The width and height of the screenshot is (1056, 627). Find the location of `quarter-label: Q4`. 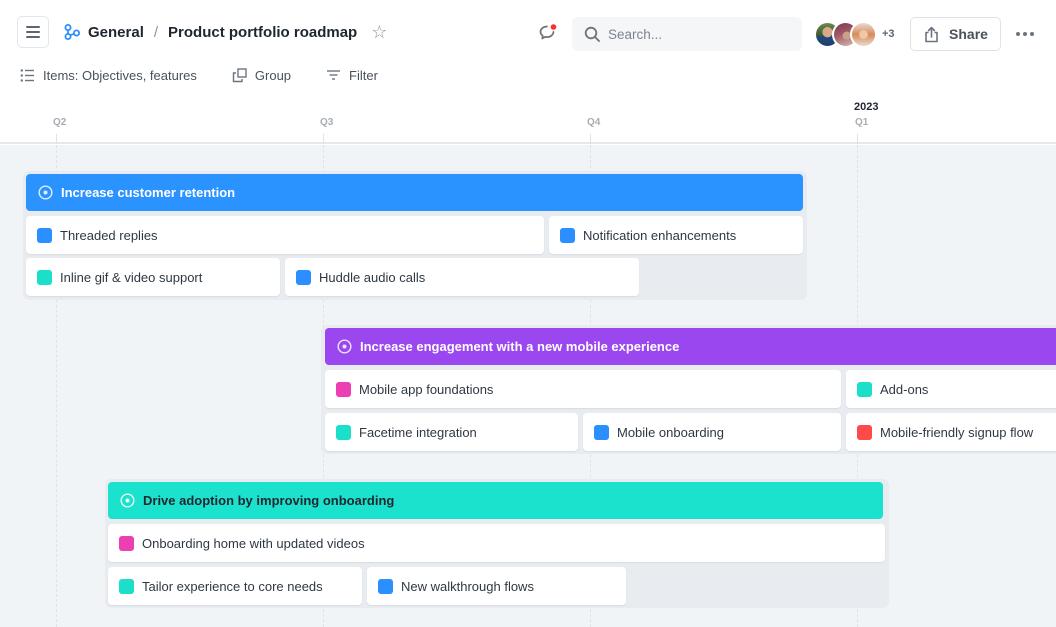

quarter-label: Q4 is located at coordinates (594, 122).